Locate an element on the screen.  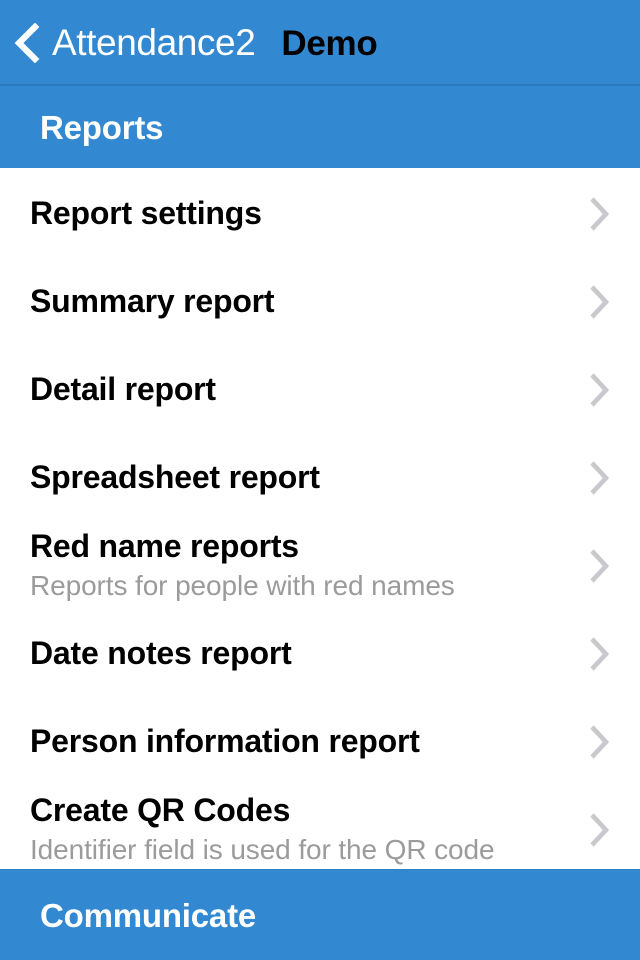
section-header-reports-label: Reports is located at coordinates (102, 127).